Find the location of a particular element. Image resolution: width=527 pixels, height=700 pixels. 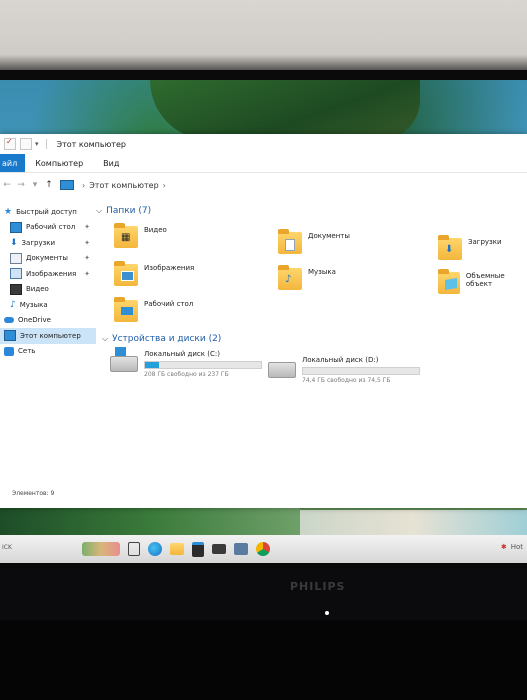

recent-dropdown-icon: ▾ is located at coordinates (35, 185).